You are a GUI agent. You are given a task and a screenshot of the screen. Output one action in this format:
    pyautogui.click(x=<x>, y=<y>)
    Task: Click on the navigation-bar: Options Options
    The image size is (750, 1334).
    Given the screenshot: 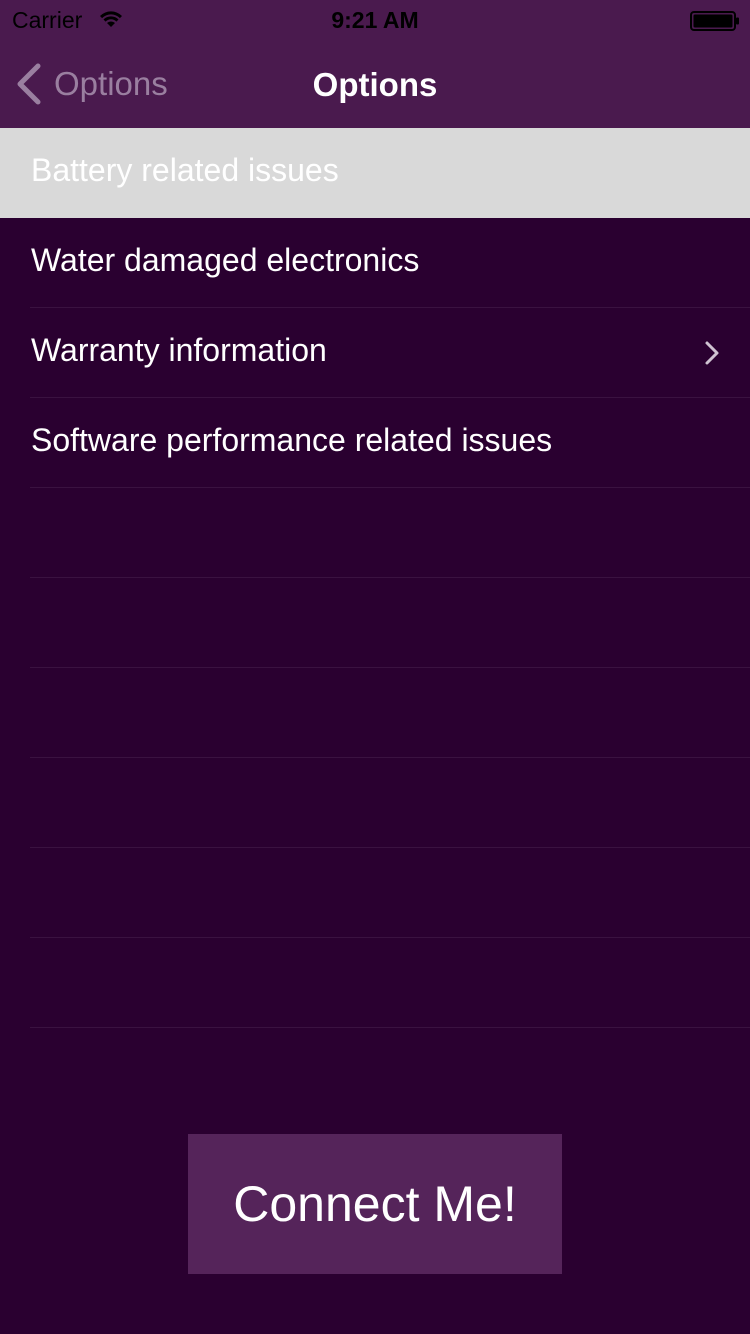 What is the action you would take?
    pyautogui.click(x=375, y=84)
    